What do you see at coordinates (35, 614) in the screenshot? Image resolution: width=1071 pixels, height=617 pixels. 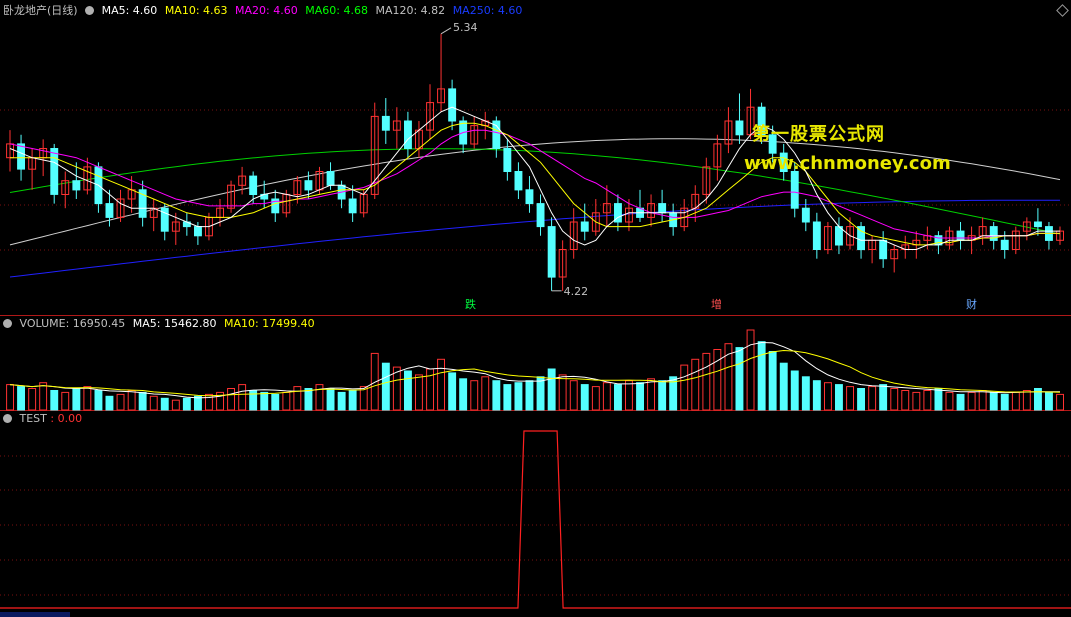 I see `status-strip` at bounding box center [35, 614].